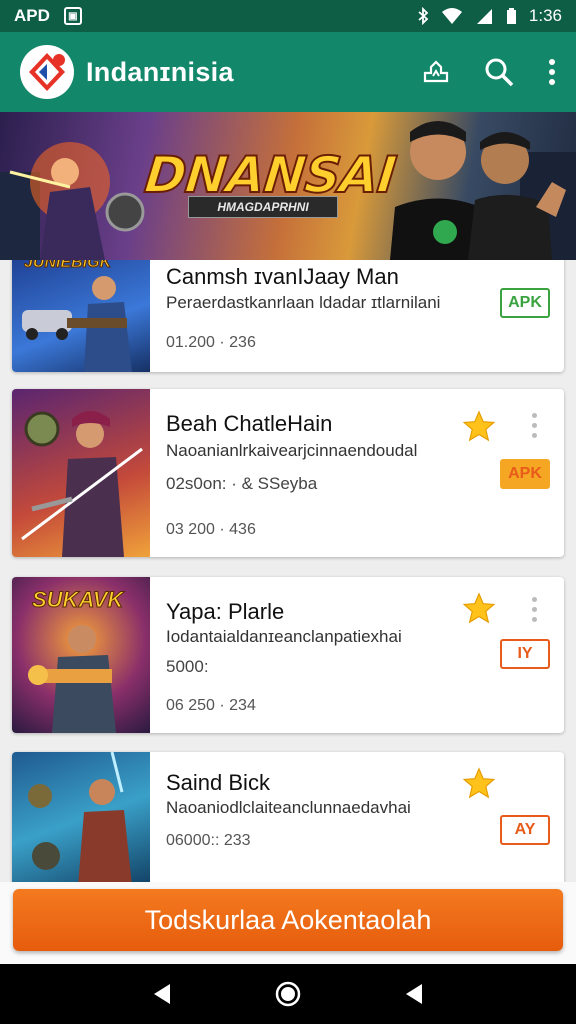 The image size is (576, 1024). I want to click on signal-icon, so click(484, 16).